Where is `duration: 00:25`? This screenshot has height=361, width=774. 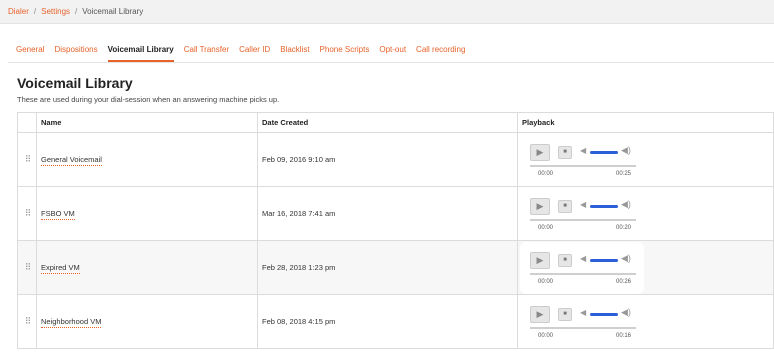 duration: 00:25 is located at coordinates (624, 173).